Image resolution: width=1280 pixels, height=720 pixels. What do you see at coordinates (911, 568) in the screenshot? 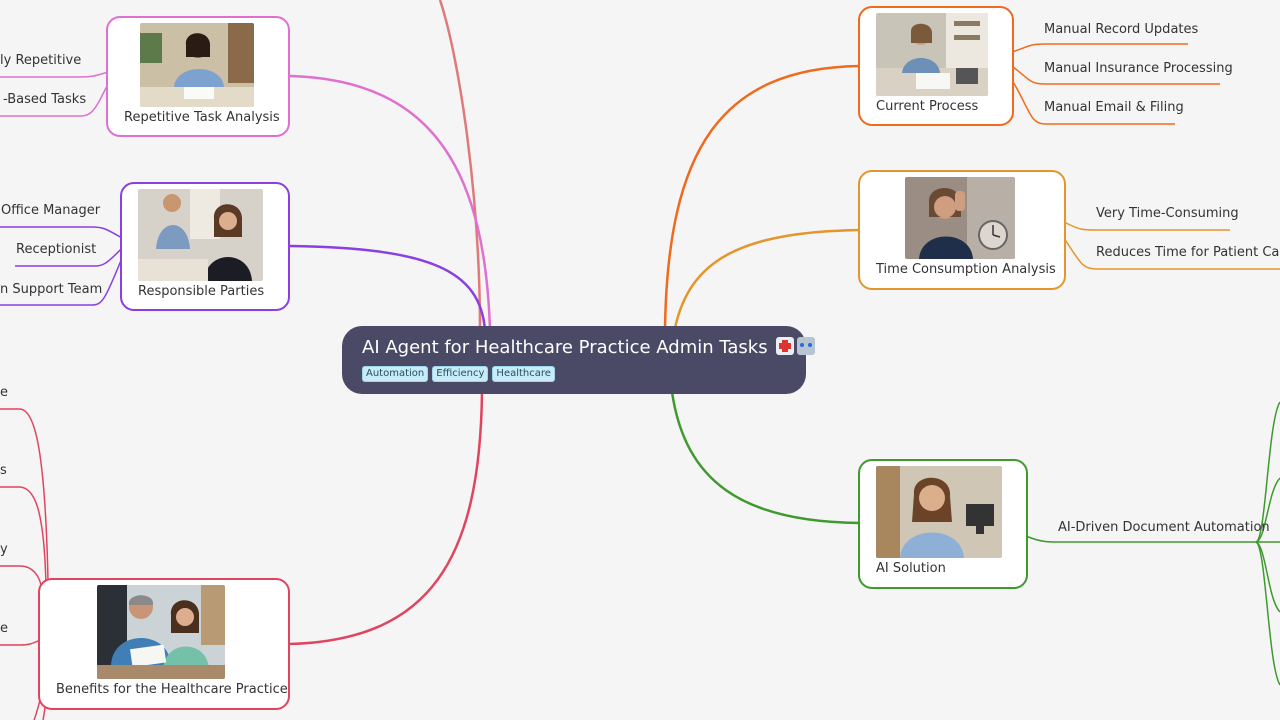
I see `topic-label: AI Solution` at bounding box center [911, 568].